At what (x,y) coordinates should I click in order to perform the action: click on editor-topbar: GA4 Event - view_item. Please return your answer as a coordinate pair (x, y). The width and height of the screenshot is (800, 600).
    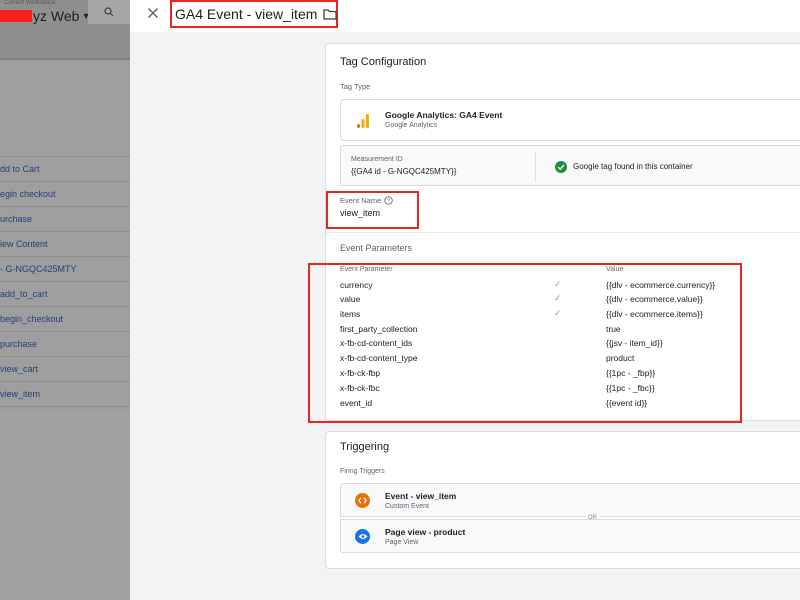
    Looking at the image, I should click on (465, 16).